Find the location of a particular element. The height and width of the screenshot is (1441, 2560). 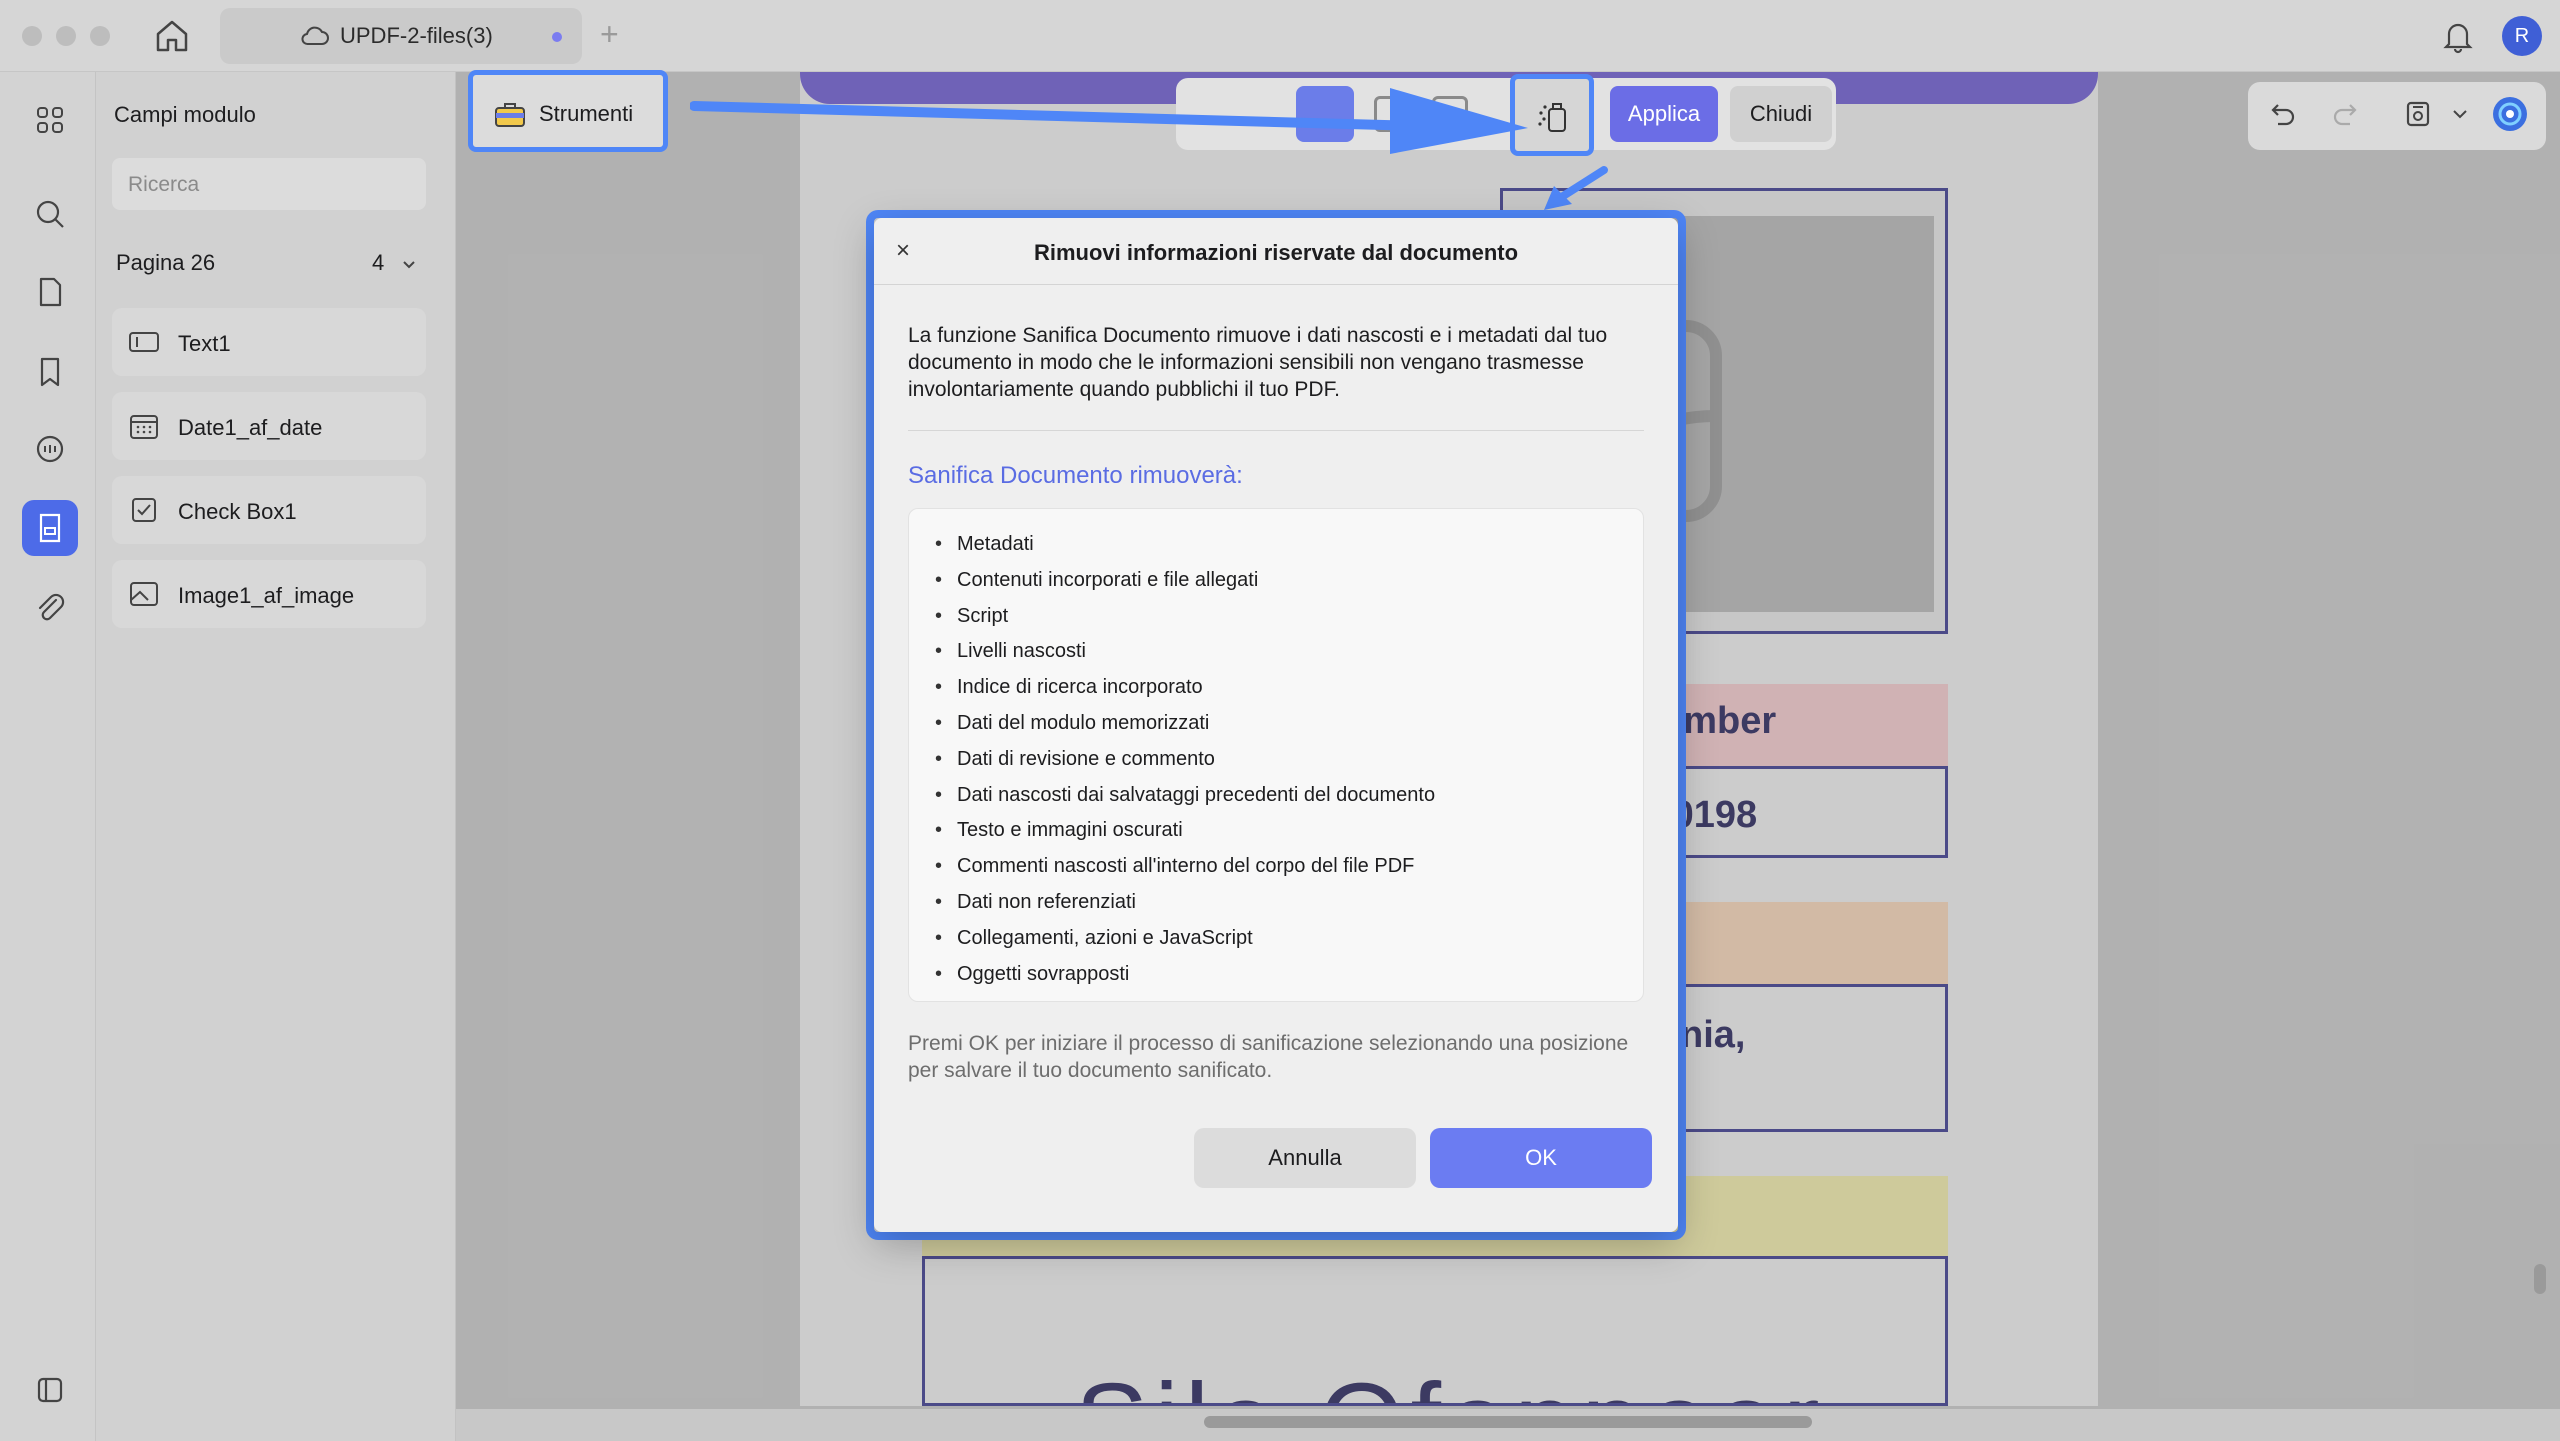

comment-icon is located at coordinates (50, 450).